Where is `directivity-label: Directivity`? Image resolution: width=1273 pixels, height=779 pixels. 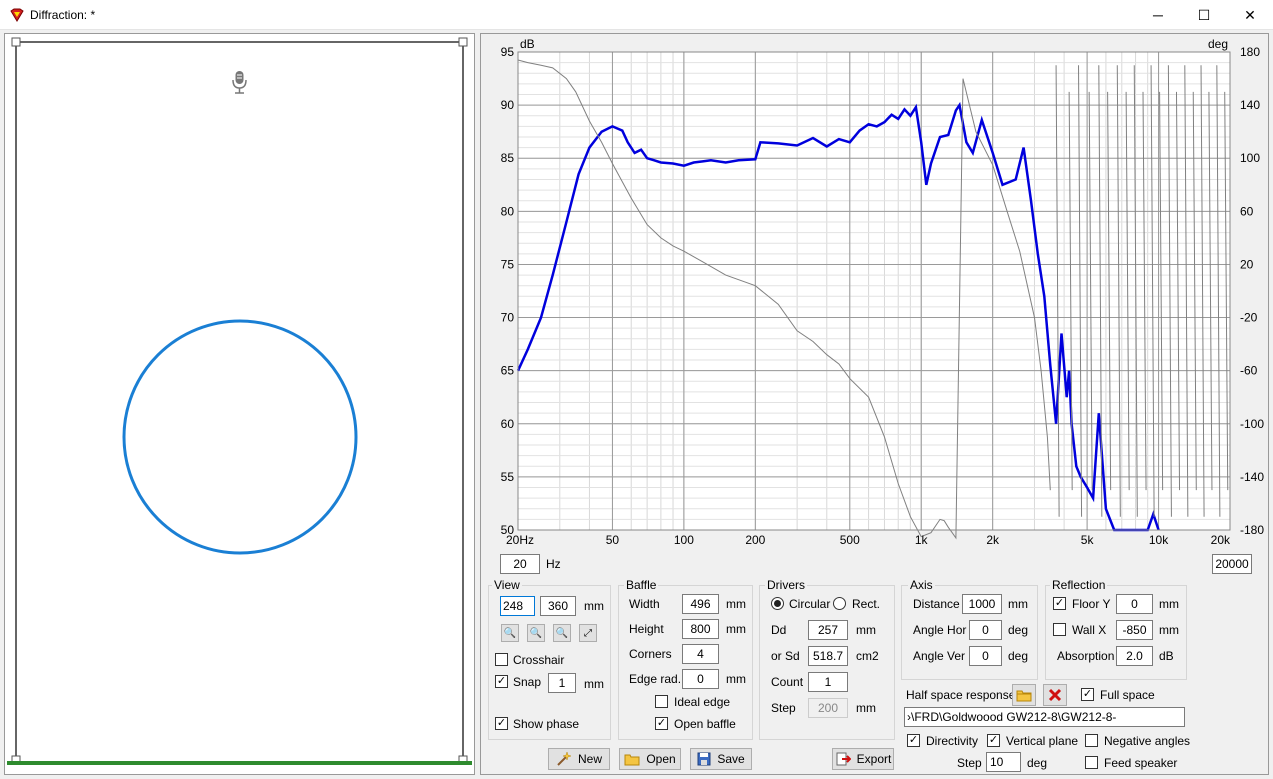 directivity-label: Directivity is located at coordinates (952, 741).